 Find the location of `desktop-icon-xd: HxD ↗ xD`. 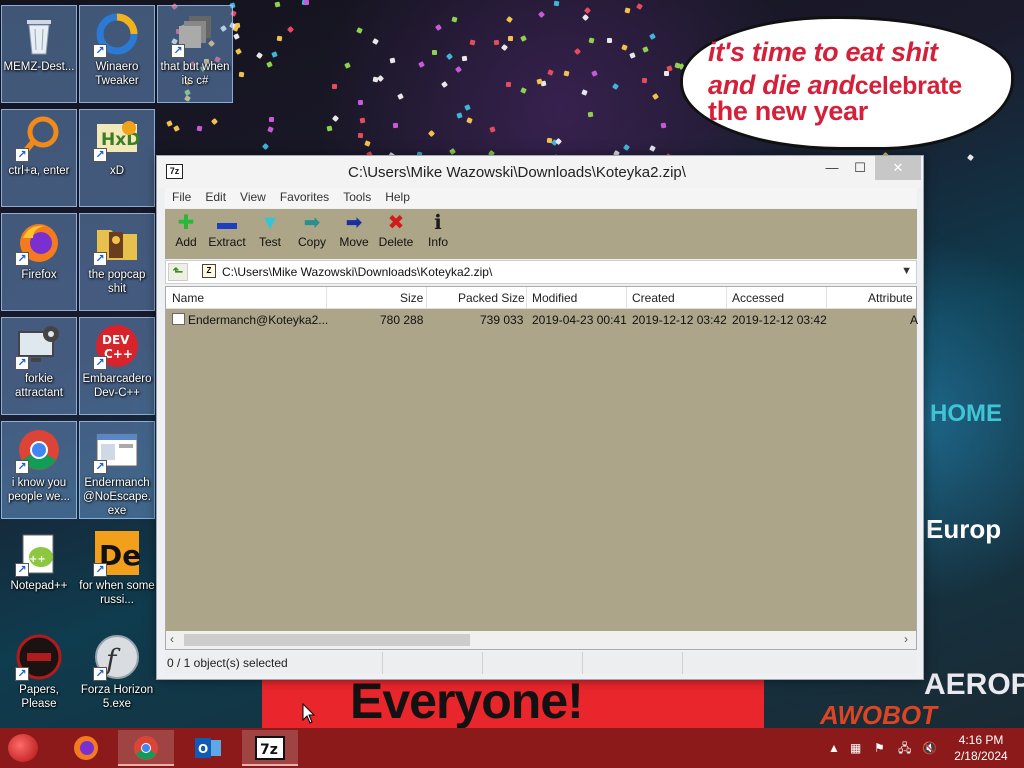

desktop-icon-xd: HxD ↗ xD is located at coordinates (117, 158).